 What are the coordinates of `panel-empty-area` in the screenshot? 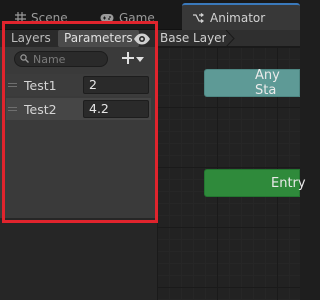 It's located at (78, 259).